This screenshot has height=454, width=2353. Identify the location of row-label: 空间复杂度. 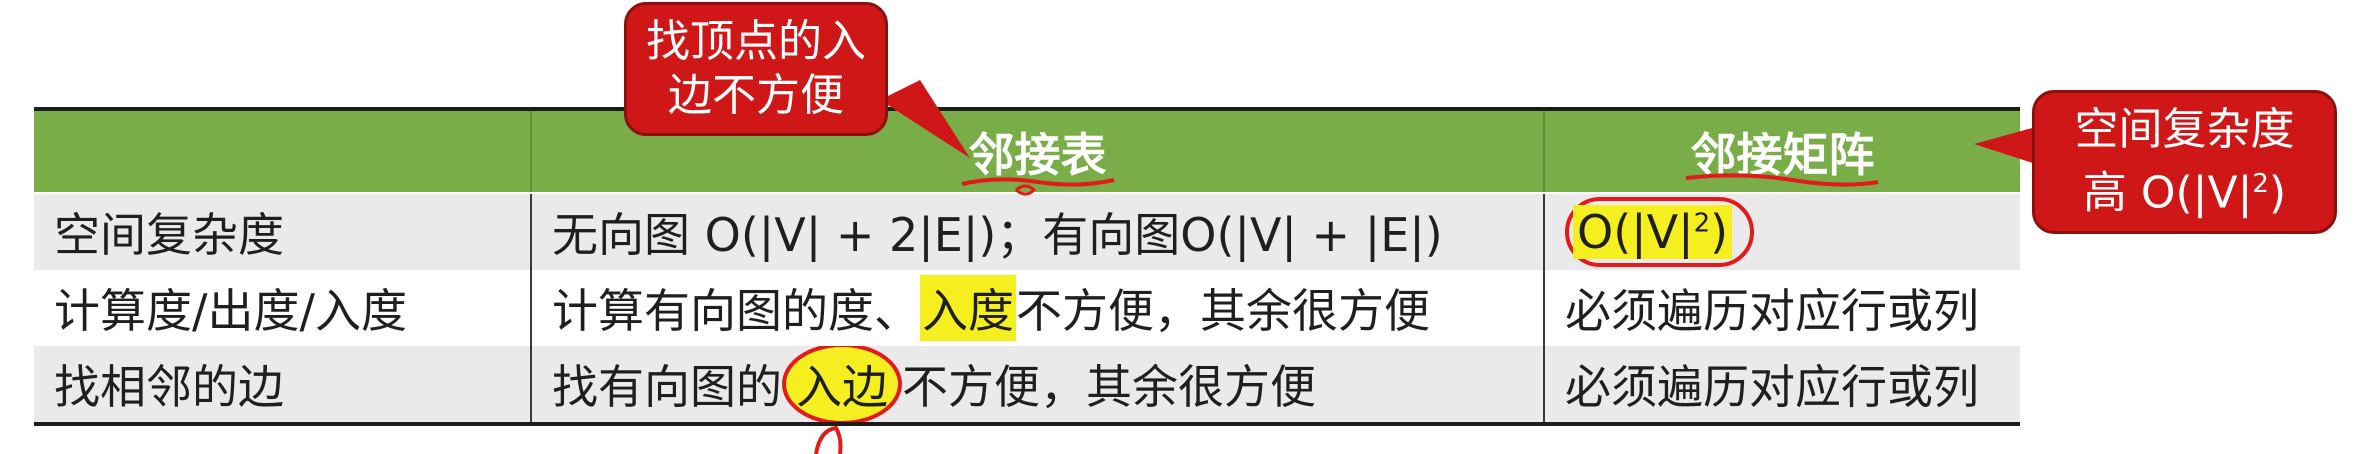
(169, 235).